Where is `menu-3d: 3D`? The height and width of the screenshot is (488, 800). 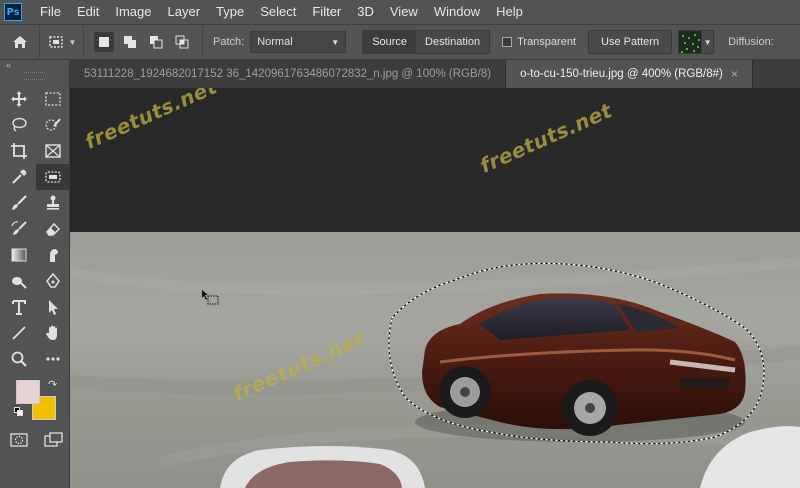 menu-3d: 3D is located at coordinates (365, 12).